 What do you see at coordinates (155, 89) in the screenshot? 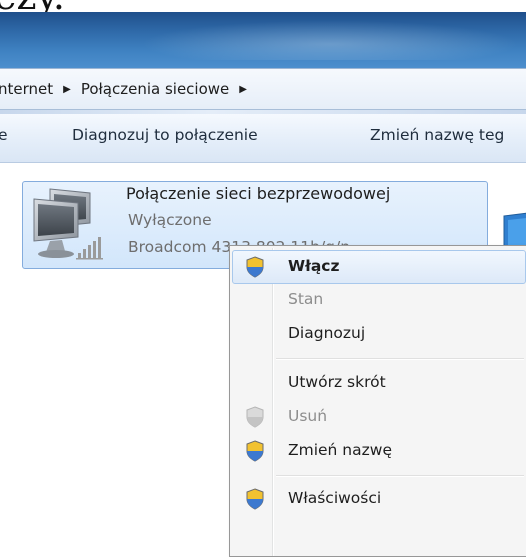
I see `breadcrumb-item-network-connections: Połączenia sieciowe` at bounding box center [155, 89].